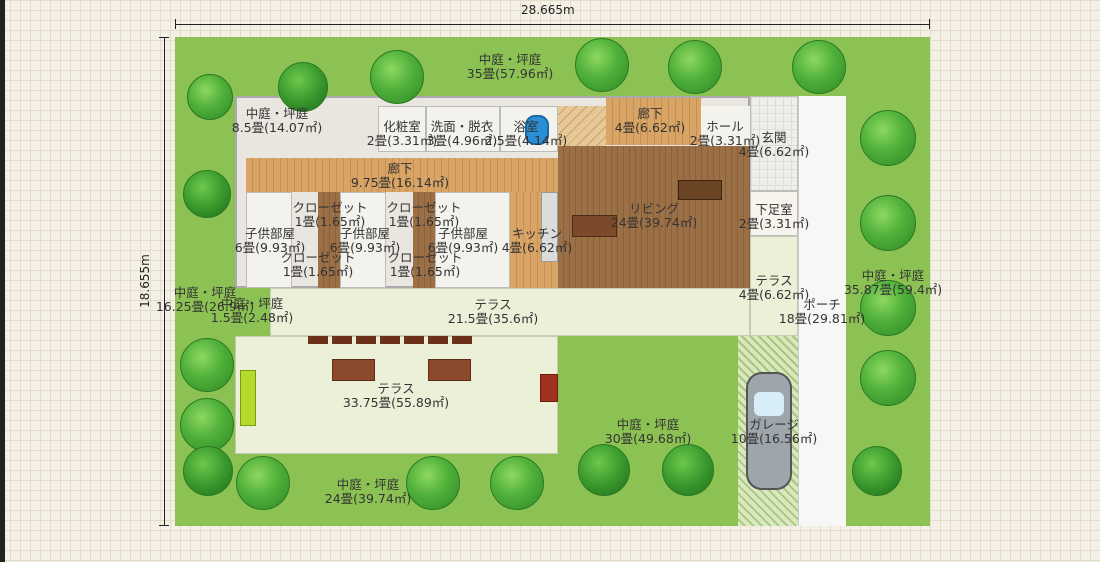  I want to click on label-porch: ポーチ 18畳(29.81㎡), so click(822, 311).